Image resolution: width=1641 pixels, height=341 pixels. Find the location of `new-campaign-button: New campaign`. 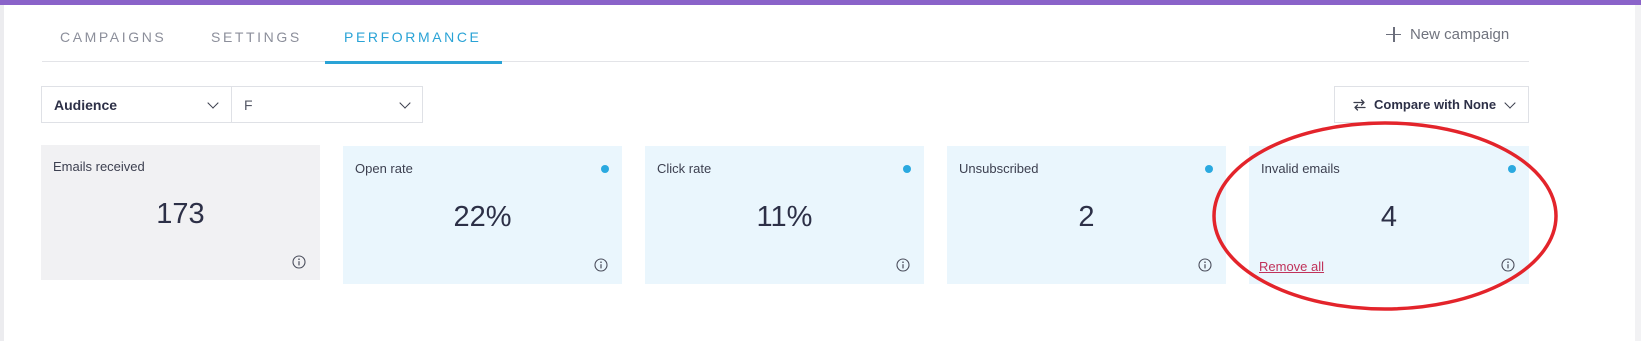

new-campaign-button: New campaign is located at coordinates (1447, 34).